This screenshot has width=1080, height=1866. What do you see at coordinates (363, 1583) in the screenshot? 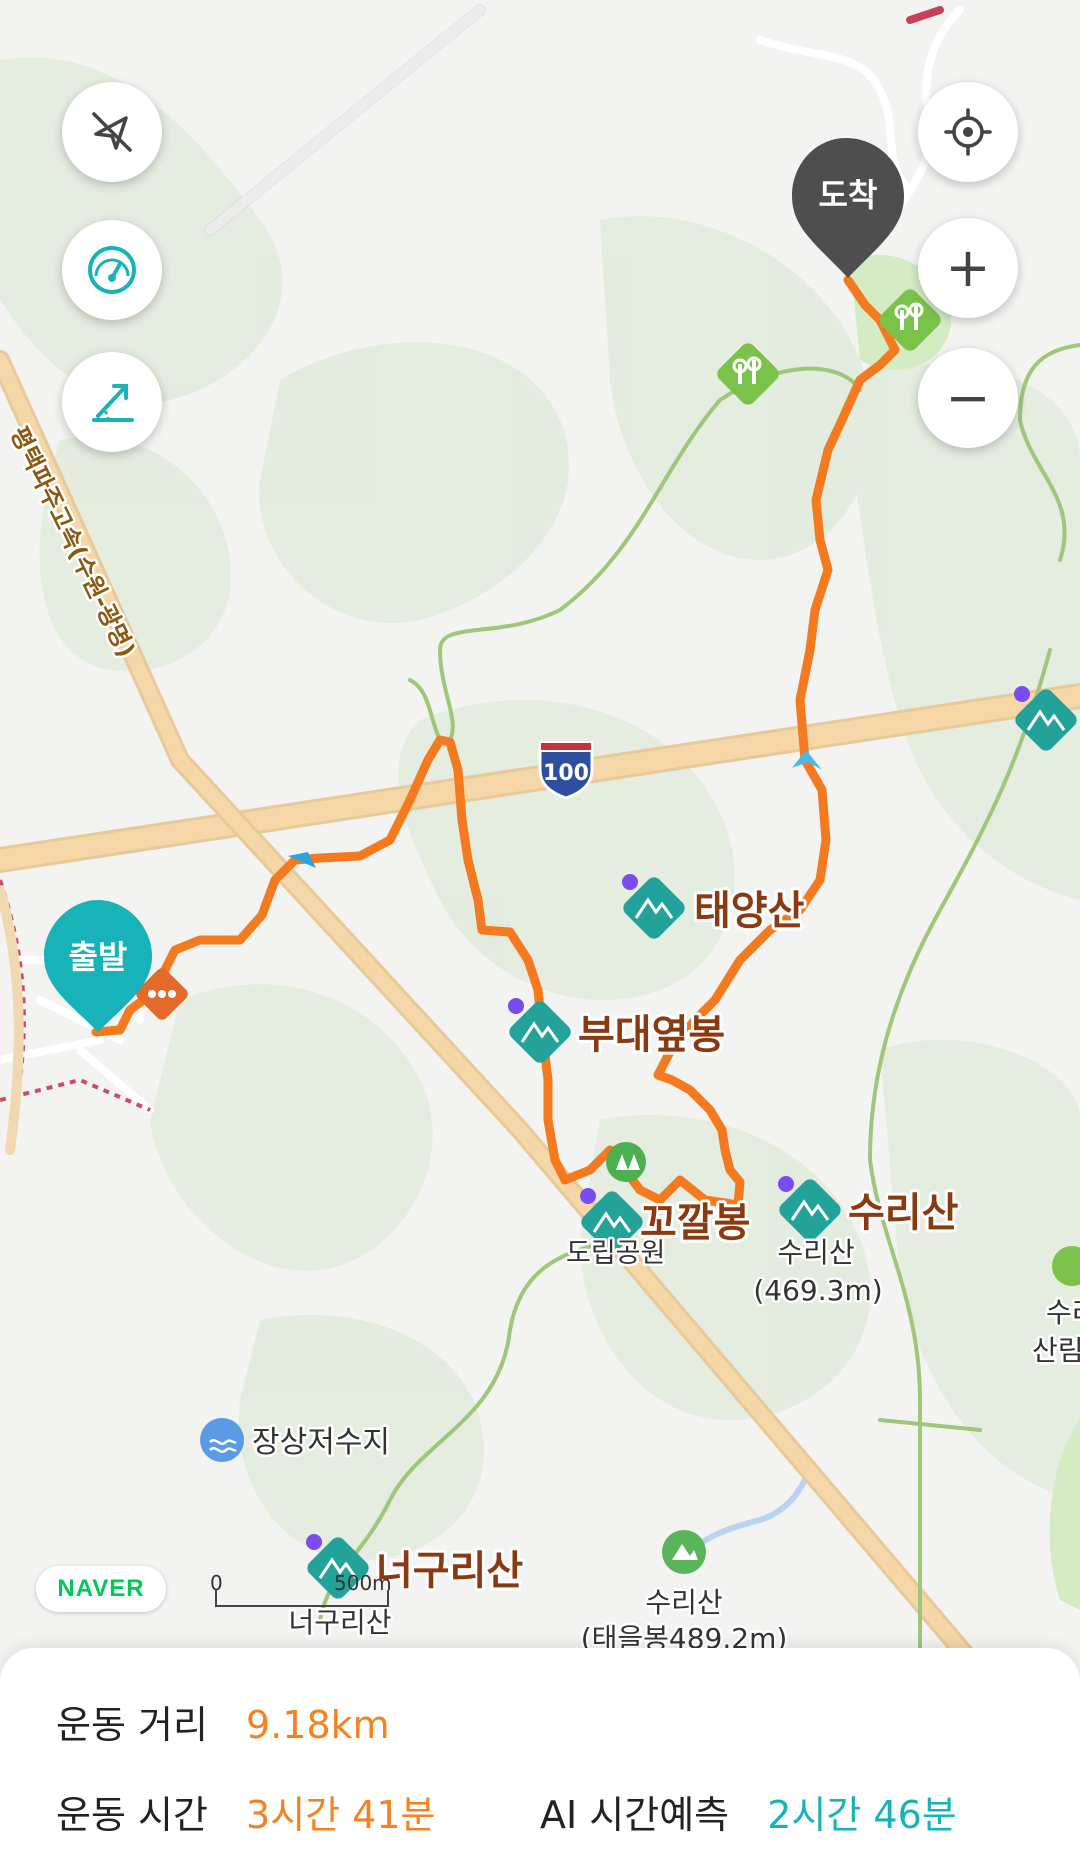
I see `scale-distance: 500m` at bounding box center [363, 1583].